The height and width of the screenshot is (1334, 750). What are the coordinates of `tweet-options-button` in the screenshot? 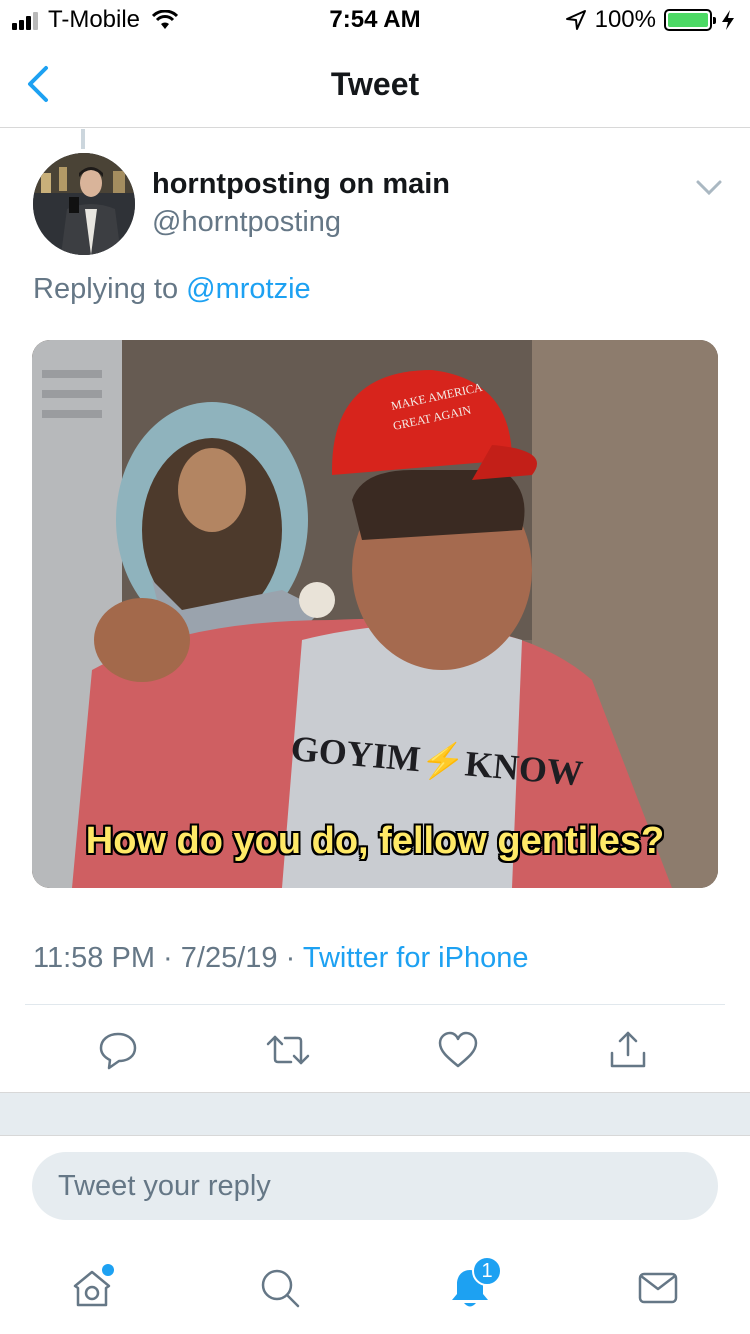 It's located at (709, 188).